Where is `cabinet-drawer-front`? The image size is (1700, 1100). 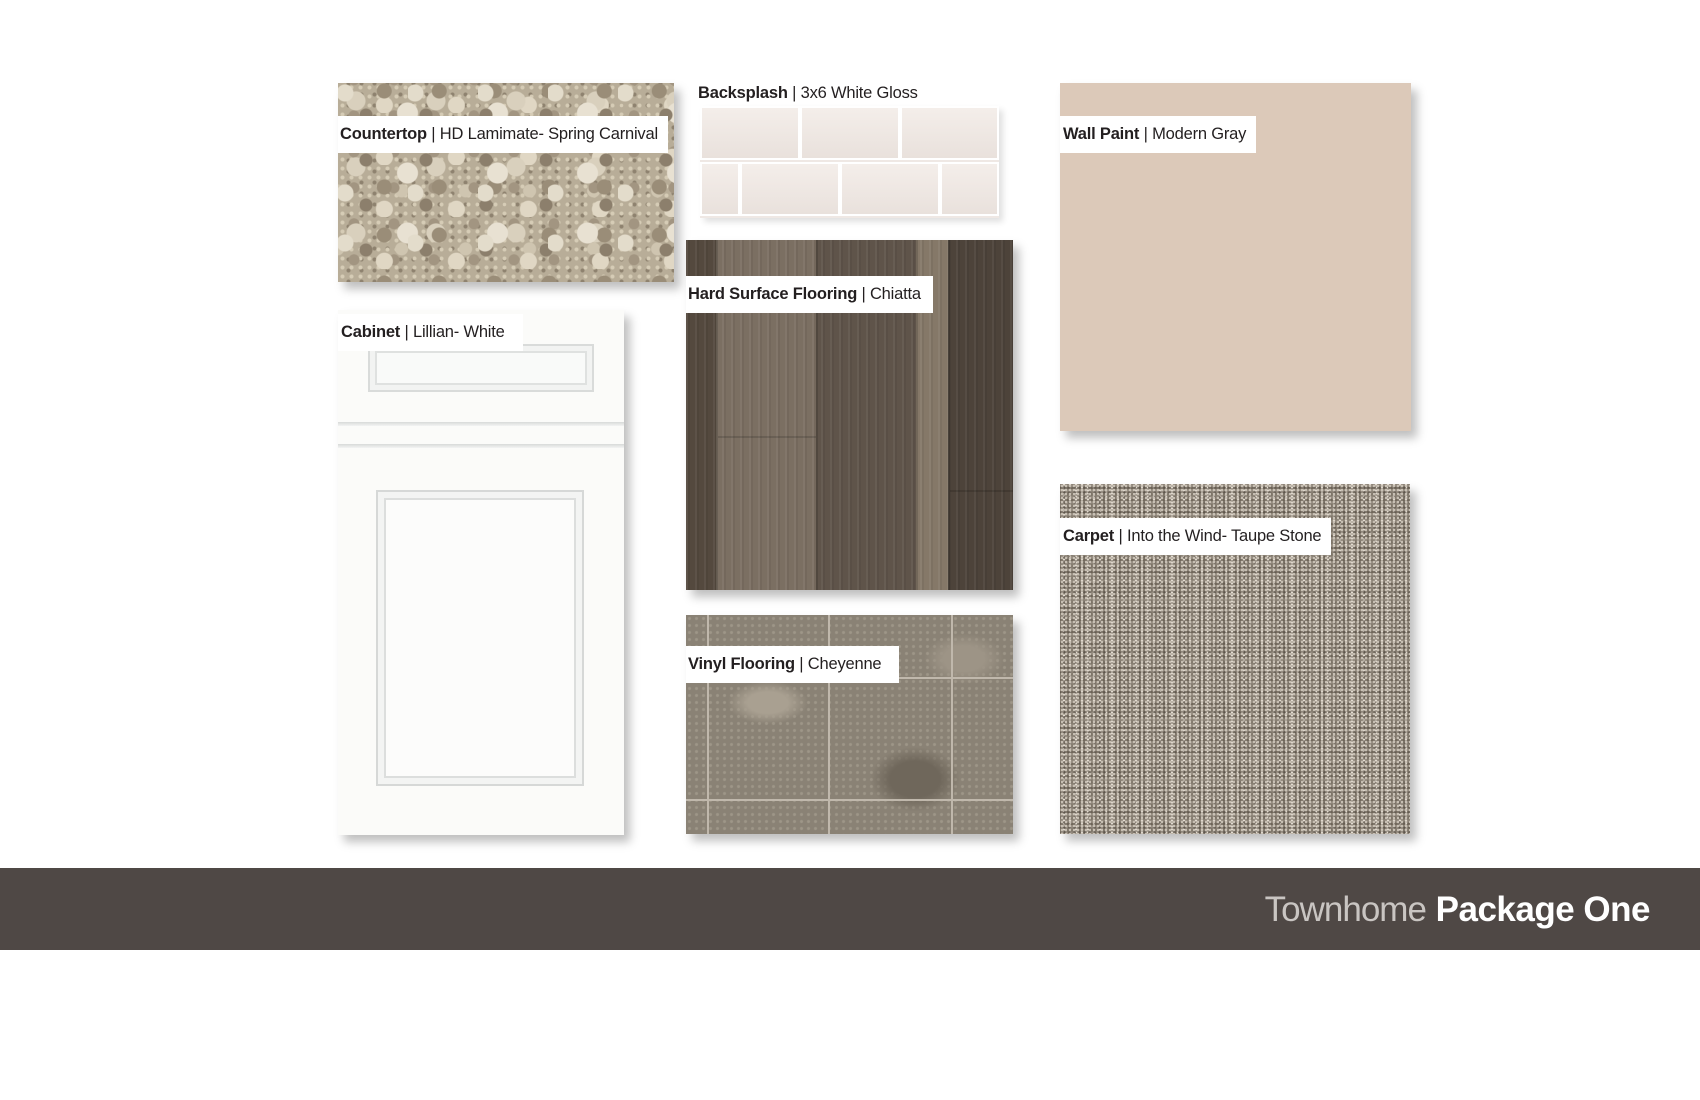
cabinet-drawer-front is located at coordinates (481, 368).